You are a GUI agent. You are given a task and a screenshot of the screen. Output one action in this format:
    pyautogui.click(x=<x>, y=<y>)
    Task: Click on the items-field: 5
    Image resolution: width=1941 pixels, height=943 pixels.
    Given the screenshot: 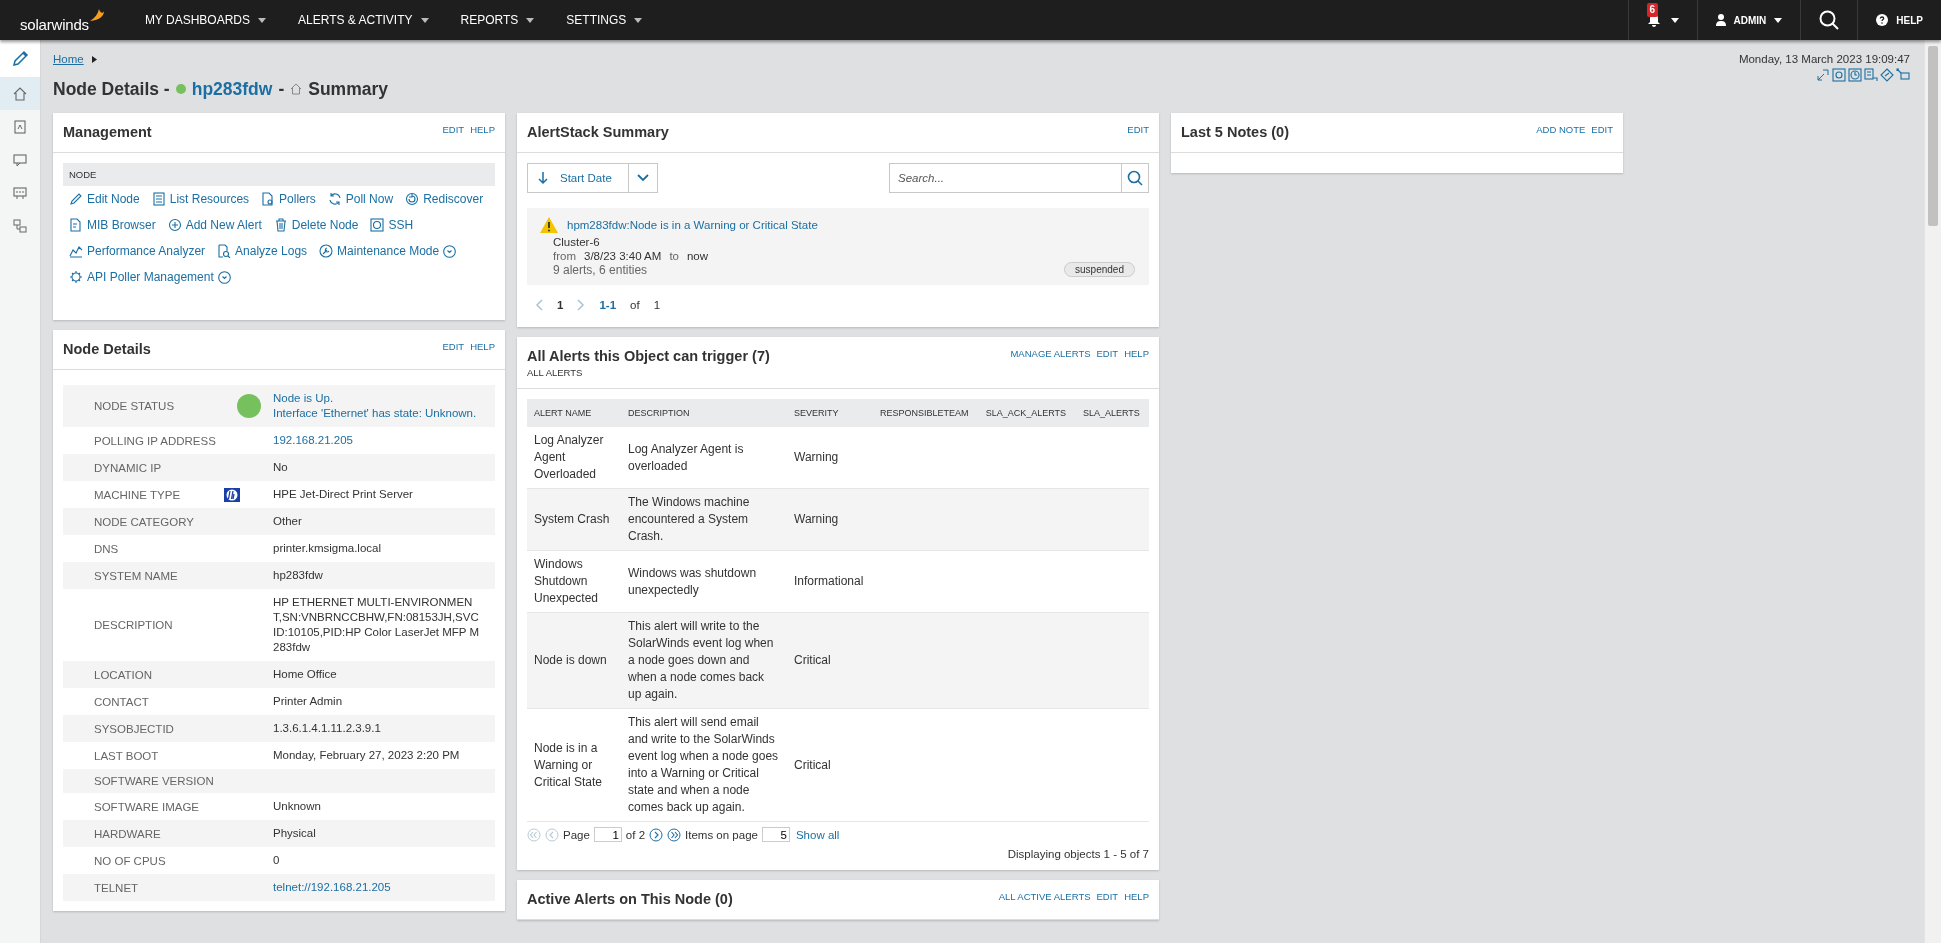 What is the action you would take?
    pyautogui.click(x=775, y=834)
    